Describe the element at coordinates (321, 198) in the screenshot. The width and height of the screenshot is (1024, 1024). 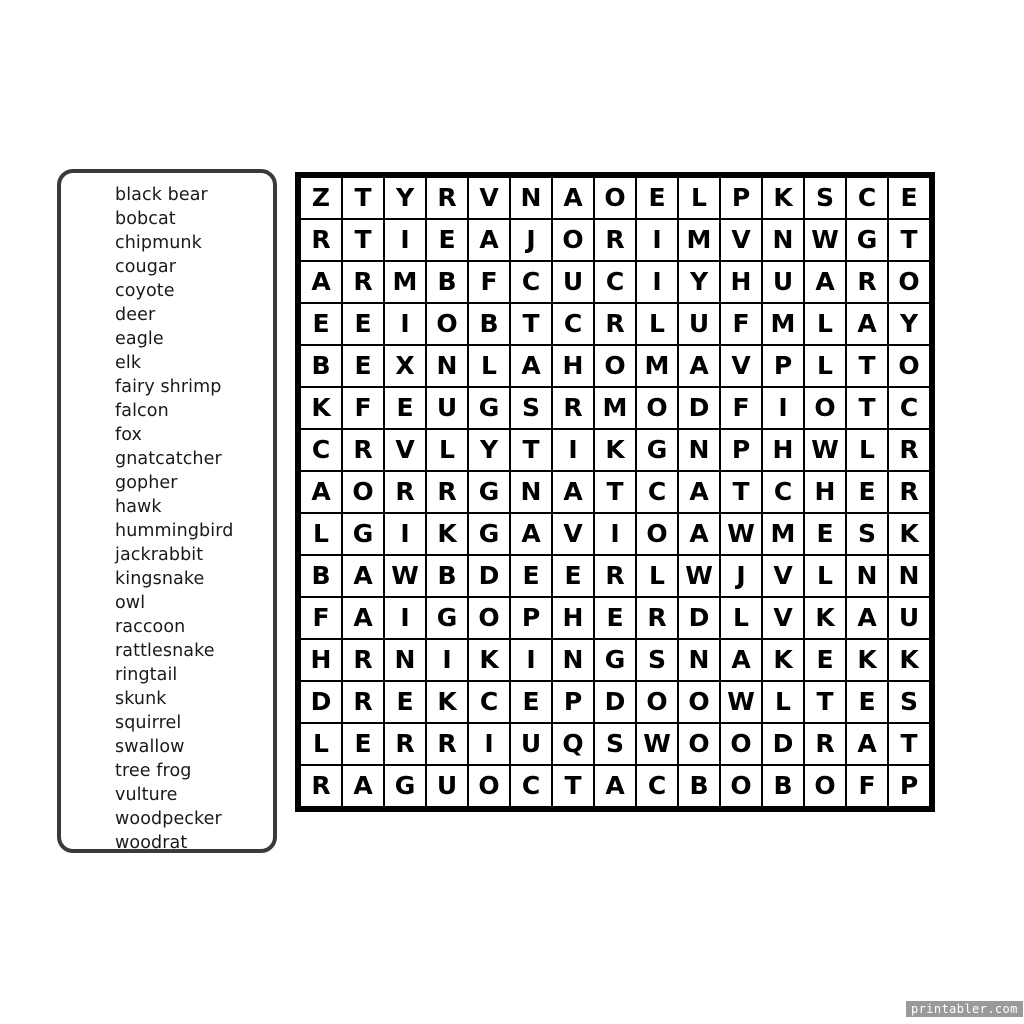
I see `letter-cell: Z` at that location.